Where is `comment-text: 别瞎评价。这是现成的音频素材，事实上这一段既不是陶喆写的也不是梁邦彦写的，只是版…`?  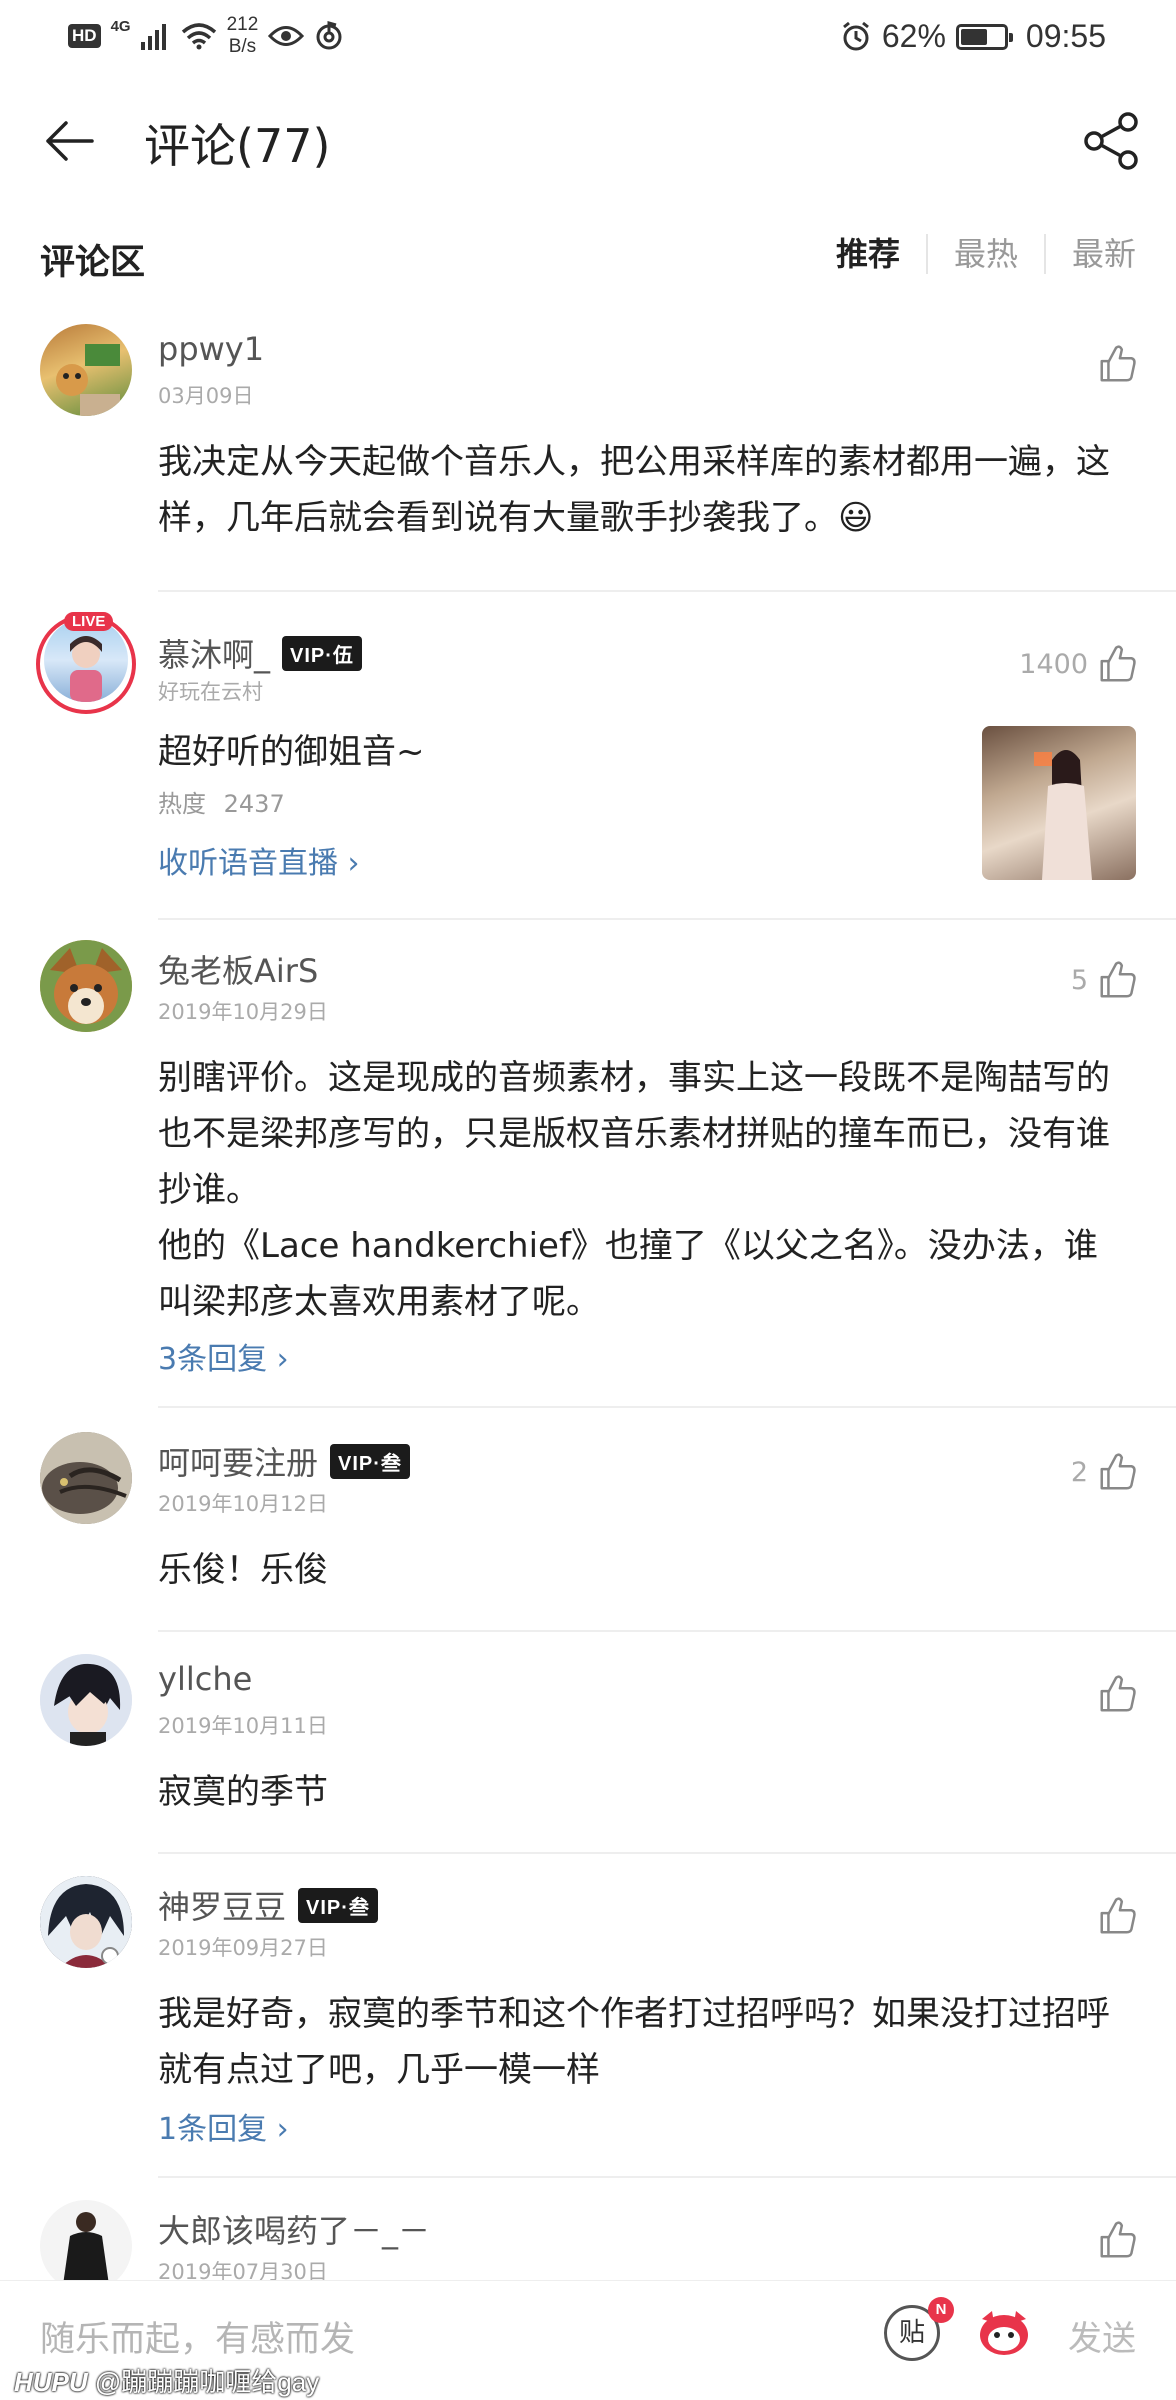
comment-text: 别瞎评价。这是现成的音频素材，事实上这一段既不是陶喆写的也不是梁邦彦写的，只是版… is located at coordinates (638, 1190).